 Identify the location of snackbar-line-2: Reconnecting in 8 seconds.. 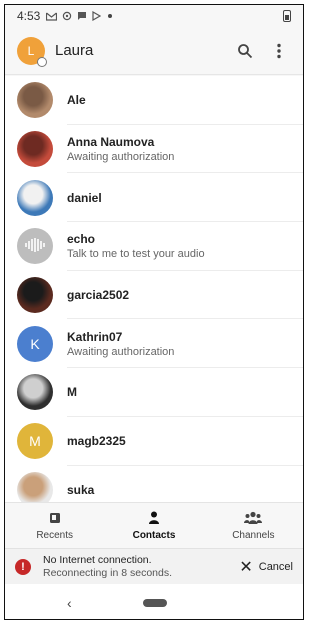
(107, 572).